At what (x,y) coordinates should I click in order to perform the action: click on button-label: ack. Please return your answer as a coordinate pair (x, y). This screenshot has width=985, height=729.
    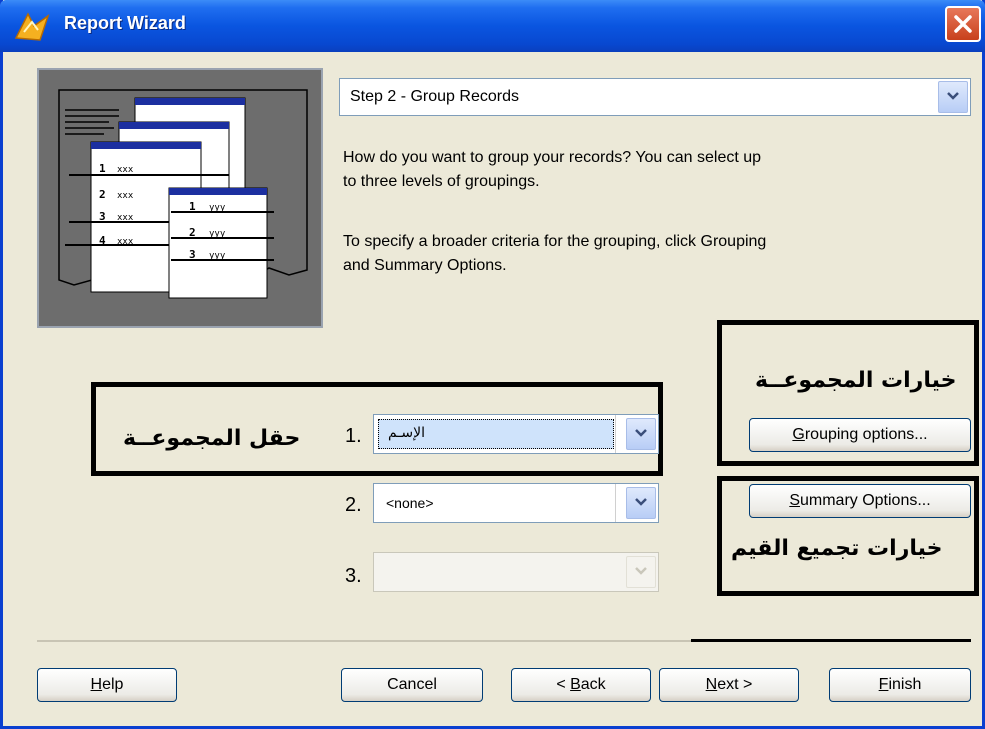
    Looking at the image, I should click on (593, 684).